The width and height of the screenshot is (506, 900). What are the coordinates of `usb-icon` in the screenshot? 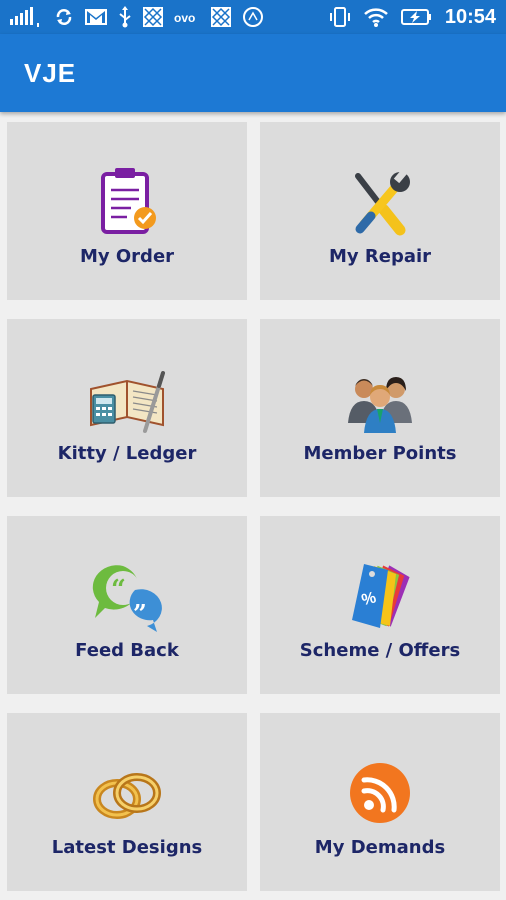 It's located at (125, 17).